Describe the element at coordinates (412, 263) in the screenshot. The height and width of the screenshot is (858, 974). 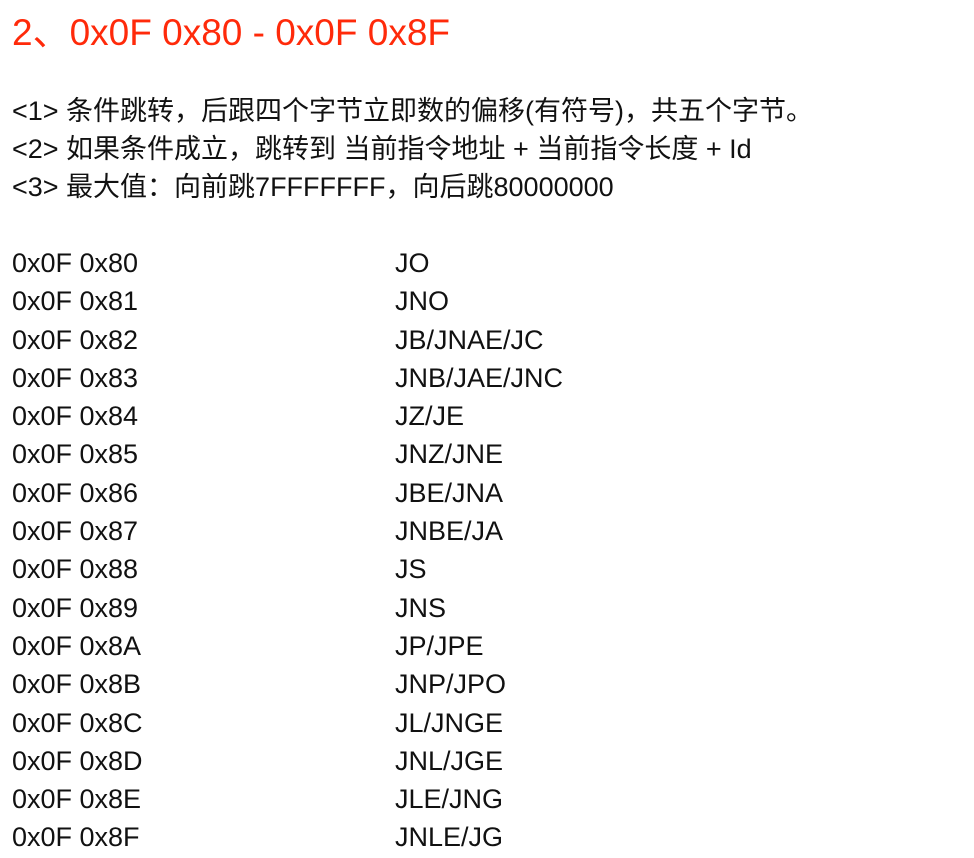
I see `mnemonic: JO` at that location.